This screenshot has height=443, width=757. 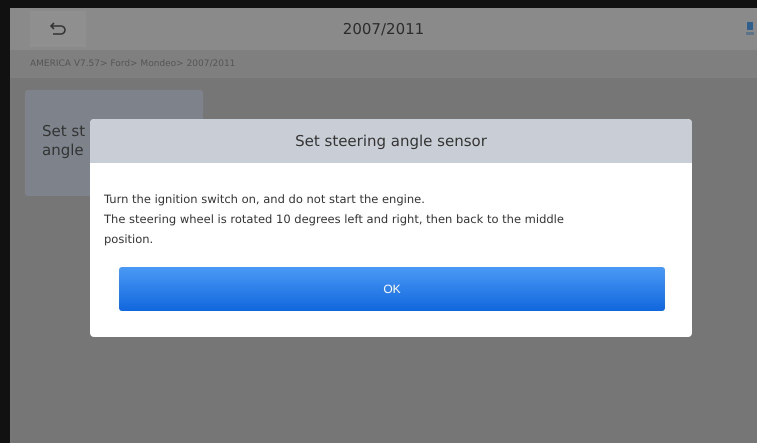 I want to click on dialog-message: The steering wheel is rotated 10 degrees left and right, then back to the middle position., so click(x=334, y=229).